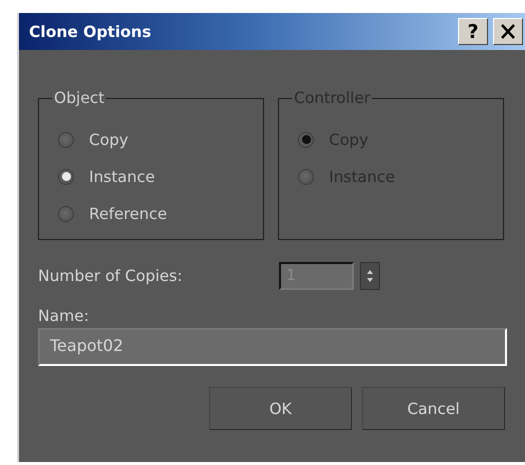  Describe the element at coordinates (108, 139) in the screenshot. I see `radio-label: Copy` at that location.